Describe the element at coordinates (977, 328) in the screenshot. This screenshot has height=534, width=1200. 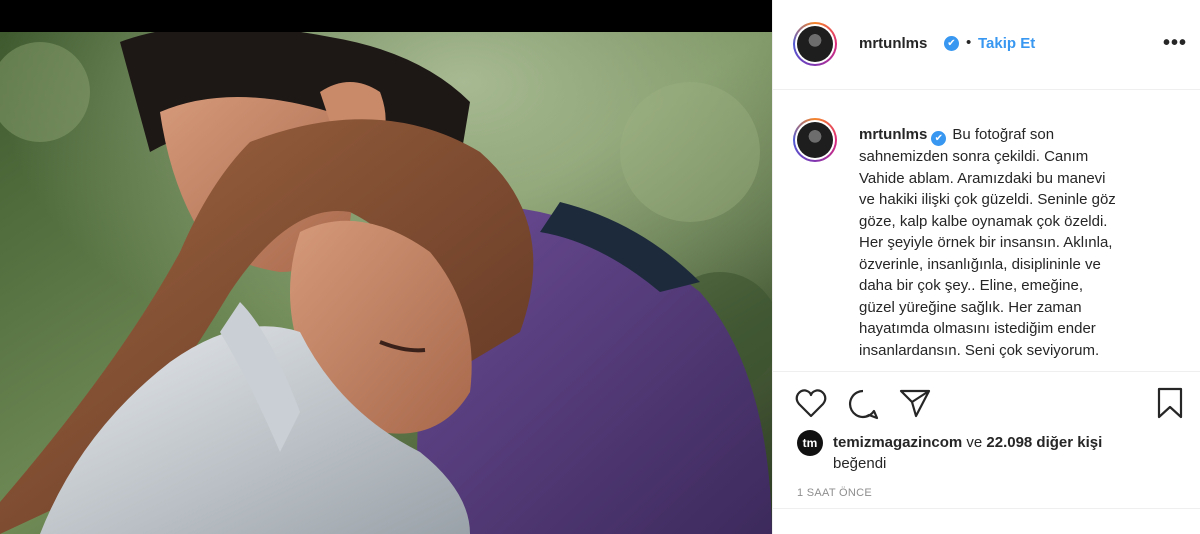
I see `caption-line: hayatımda olmasını istediğim ender` at that location.